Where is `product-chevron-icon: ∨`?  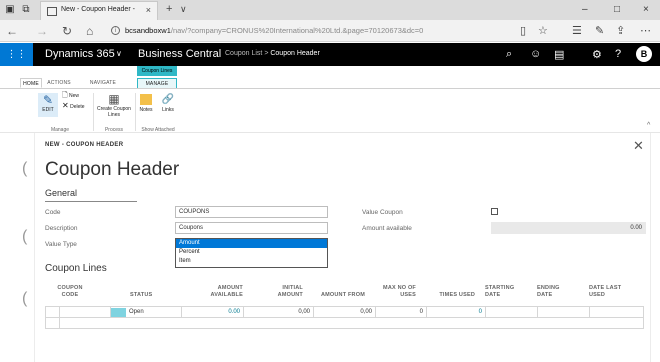 product-chevron-icon: ∨ is located at coordinates (119, 53).